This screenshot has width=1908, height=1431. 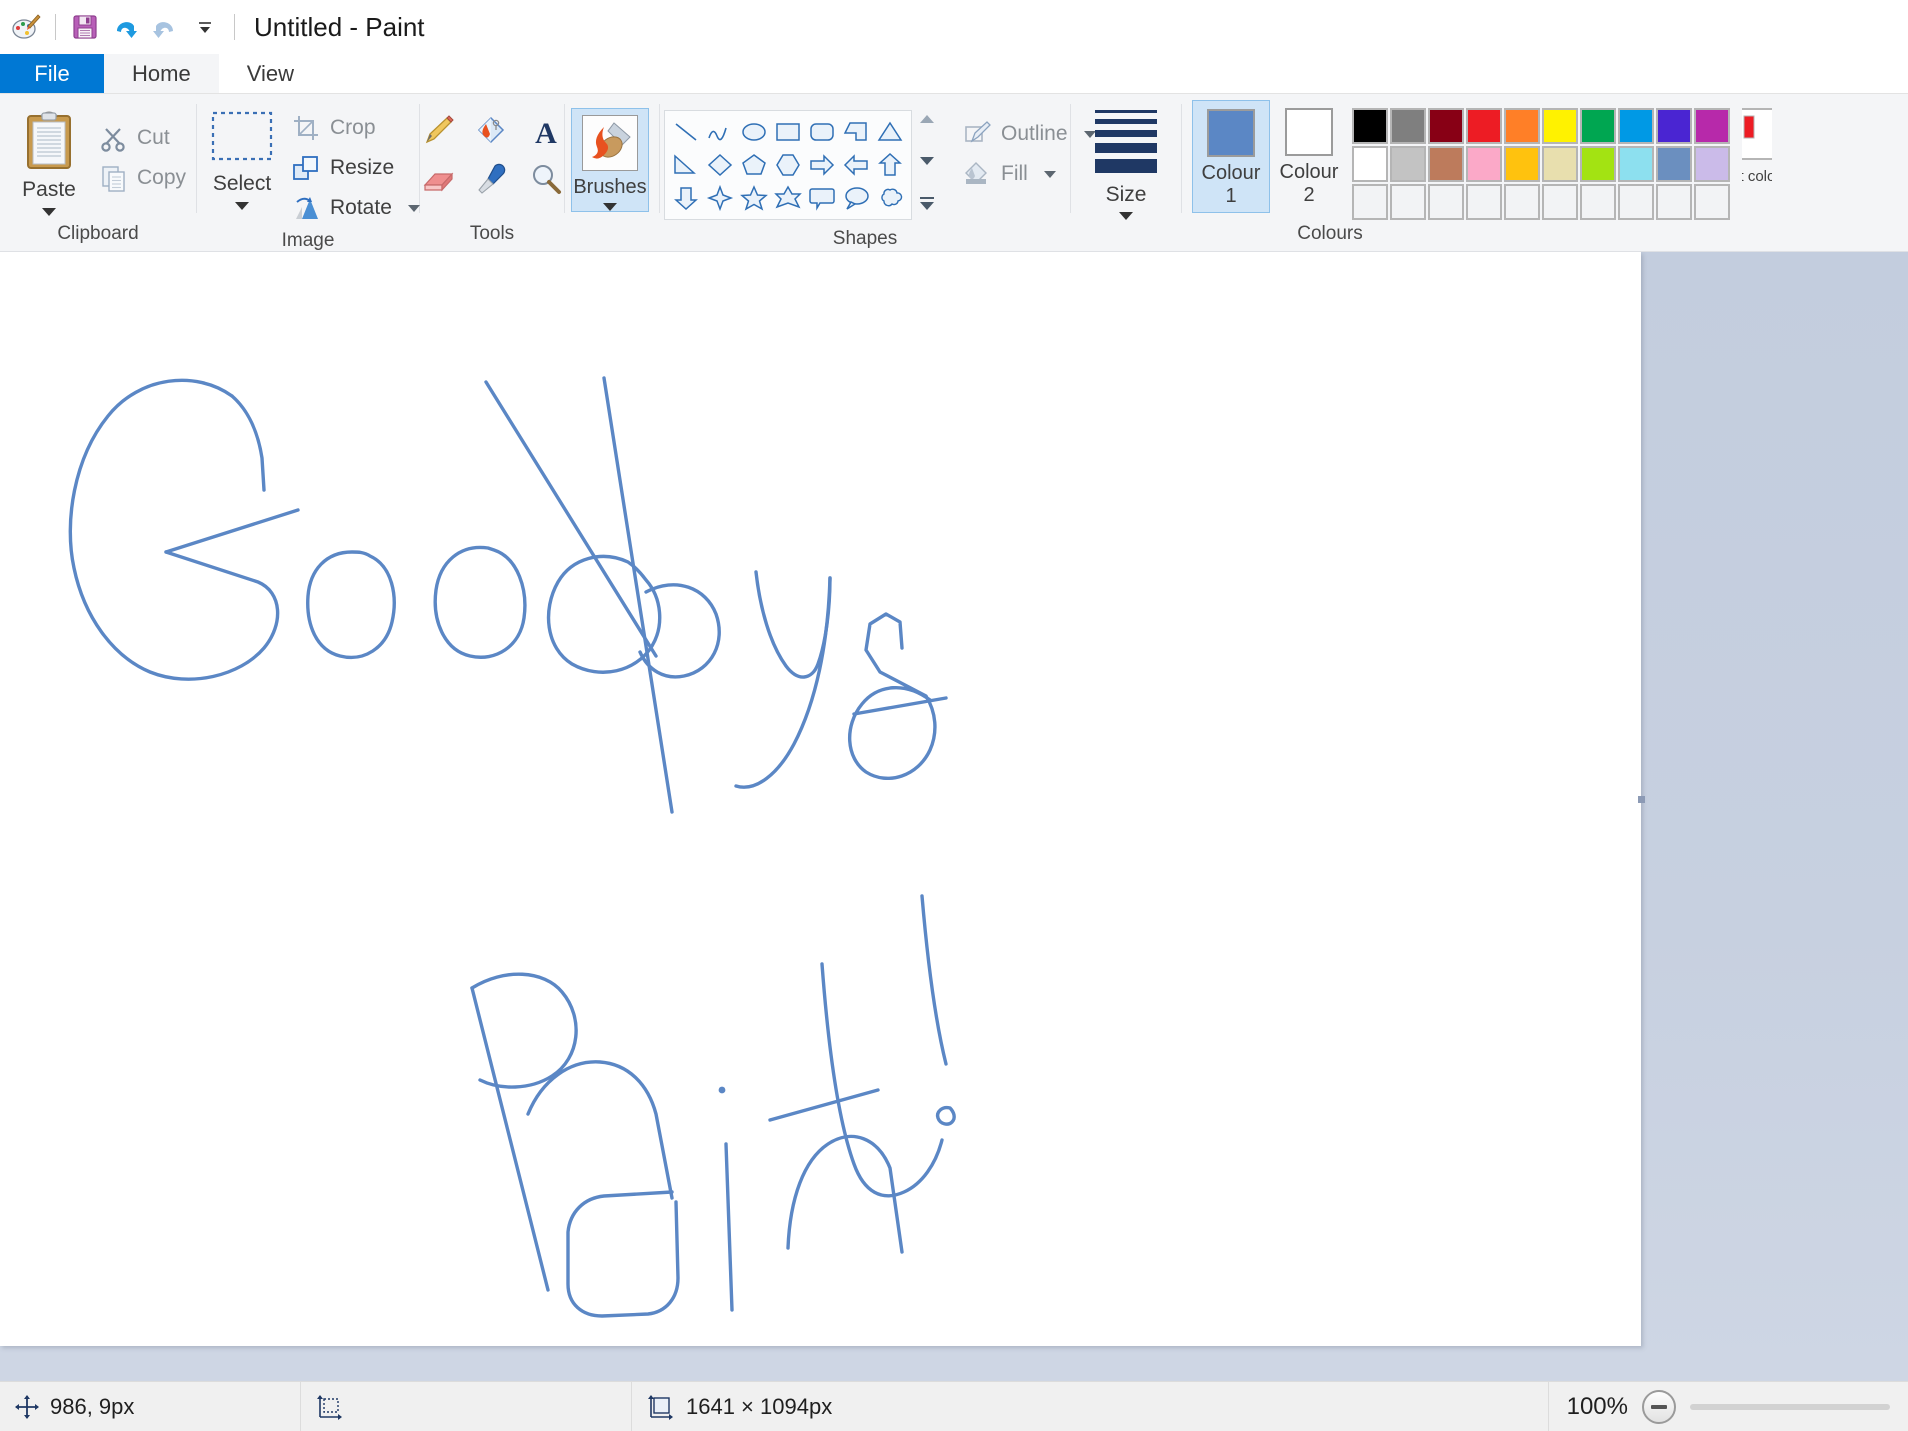 I want to click on palette-swatch-r2-c2, so click(x=1408, y=164).